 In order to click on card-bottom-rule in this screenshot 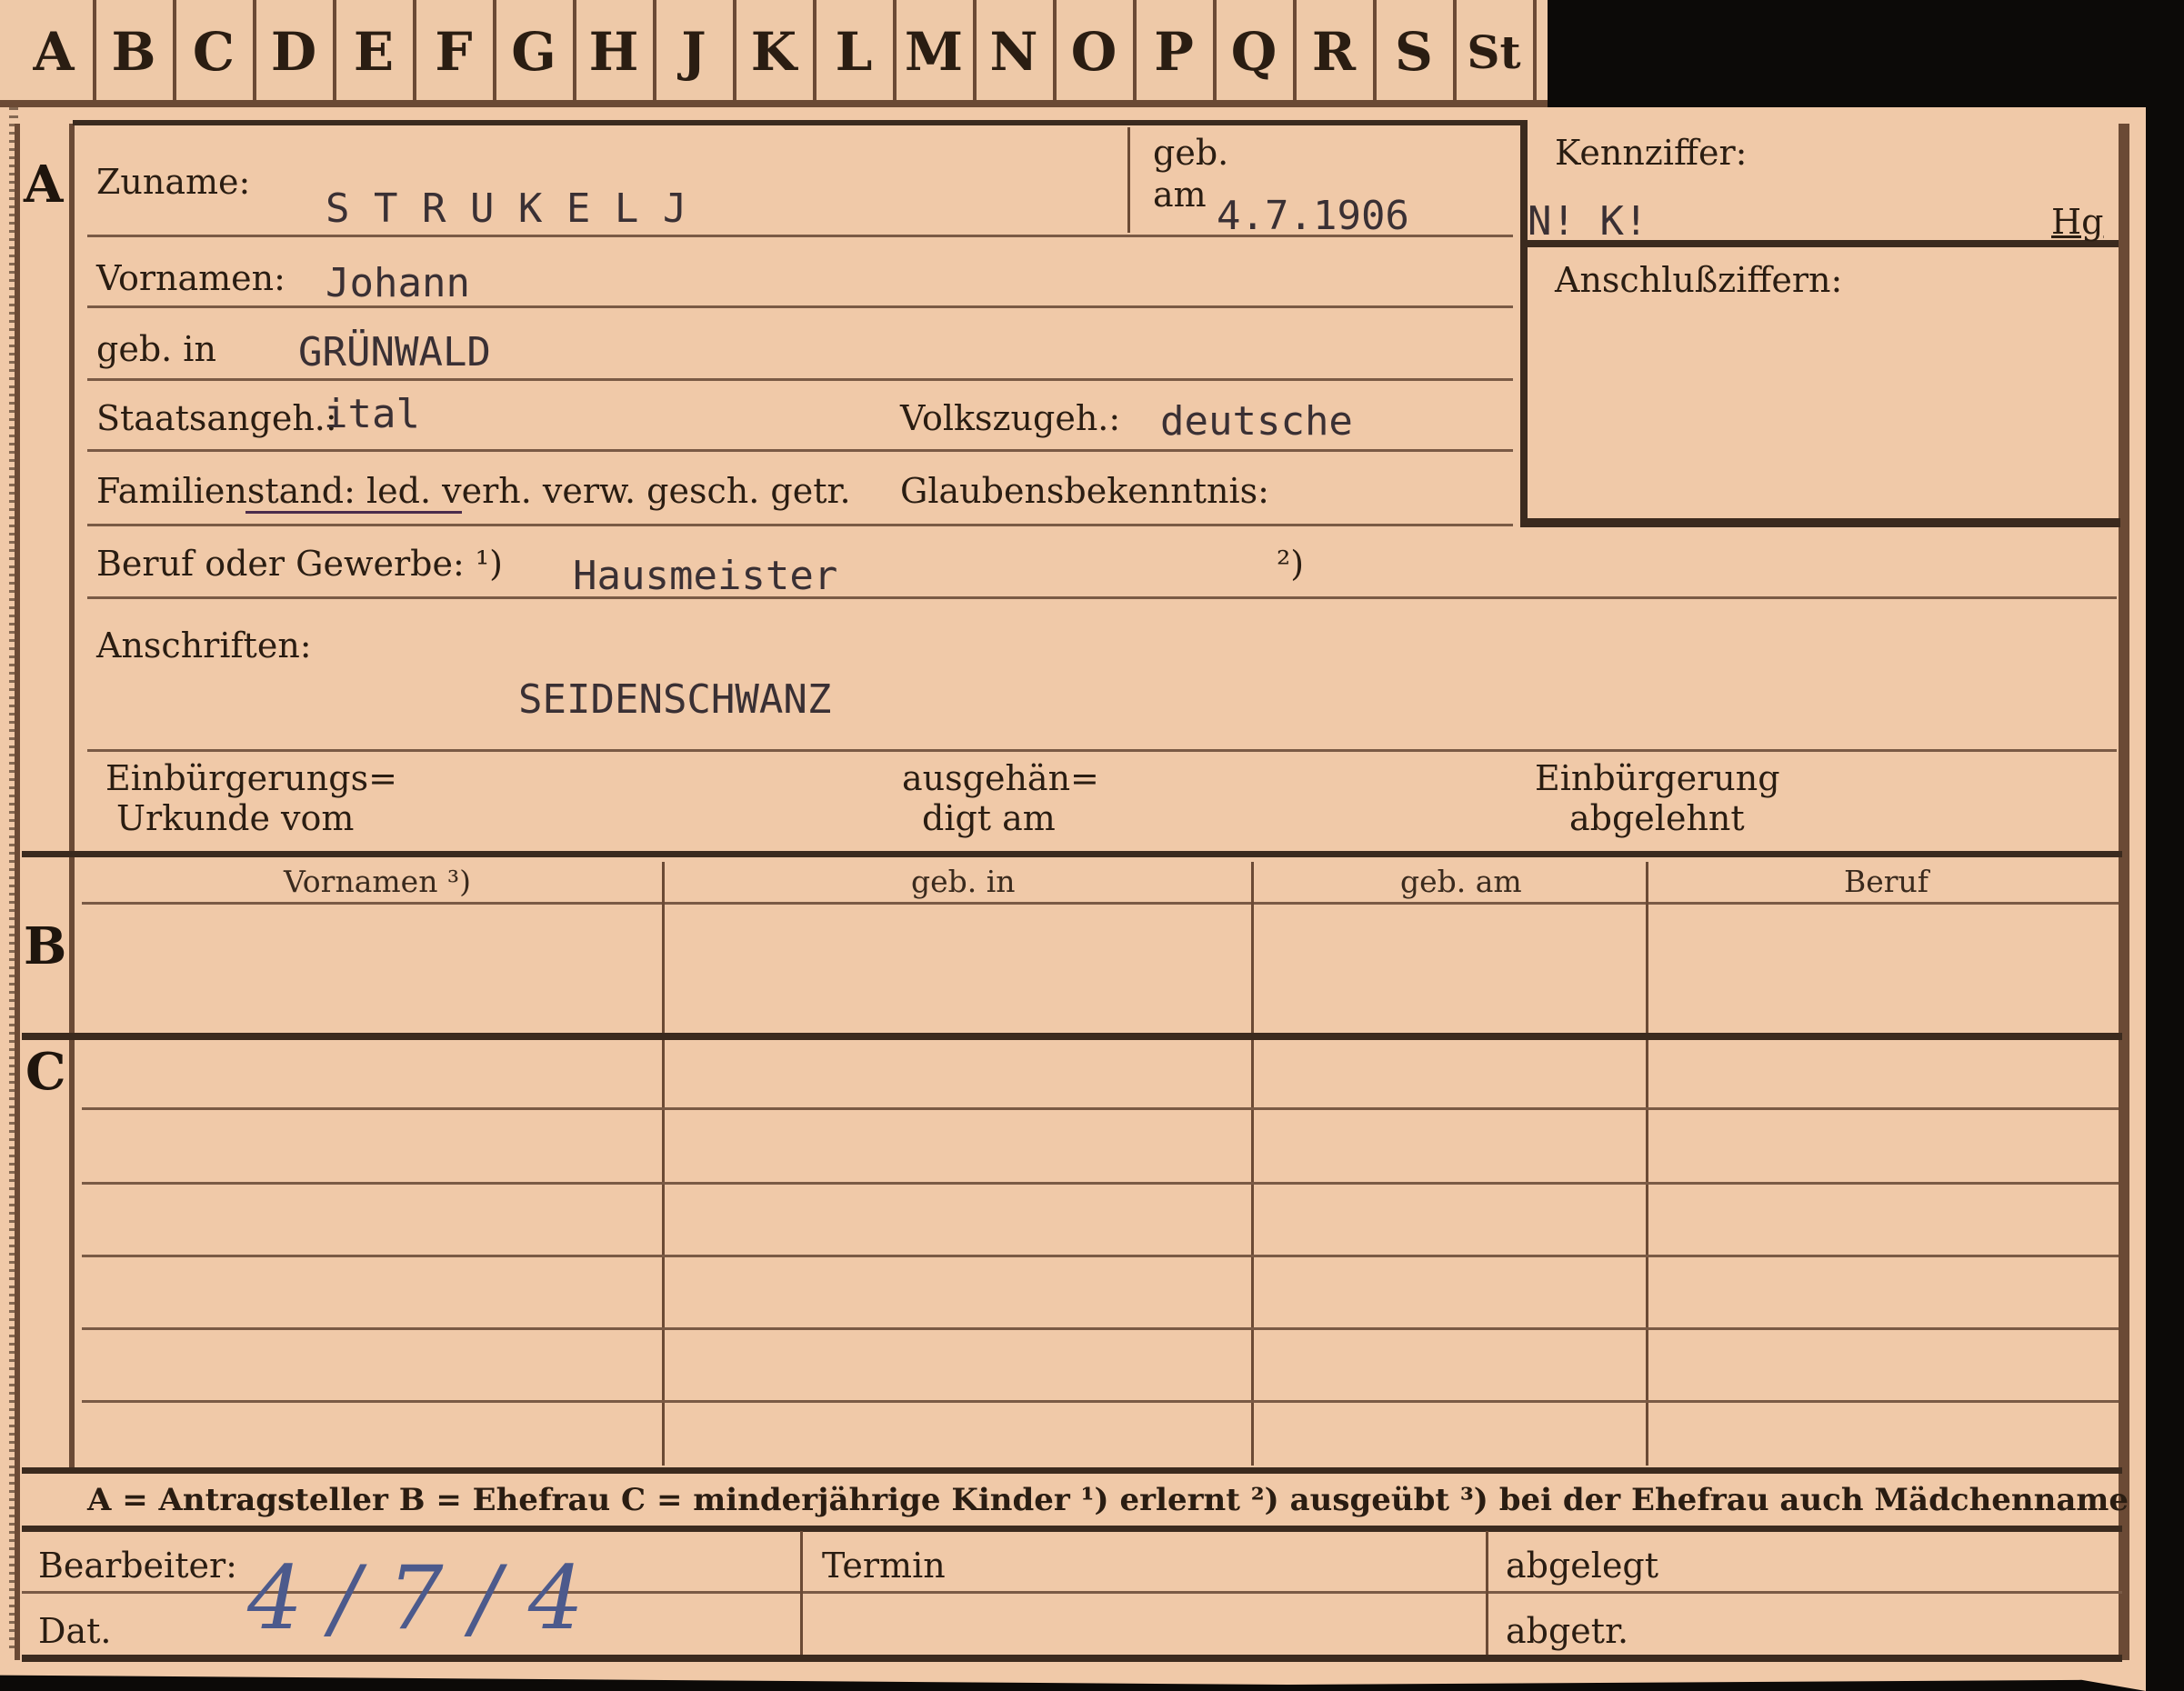, I will do `click(1072, 1658)`.